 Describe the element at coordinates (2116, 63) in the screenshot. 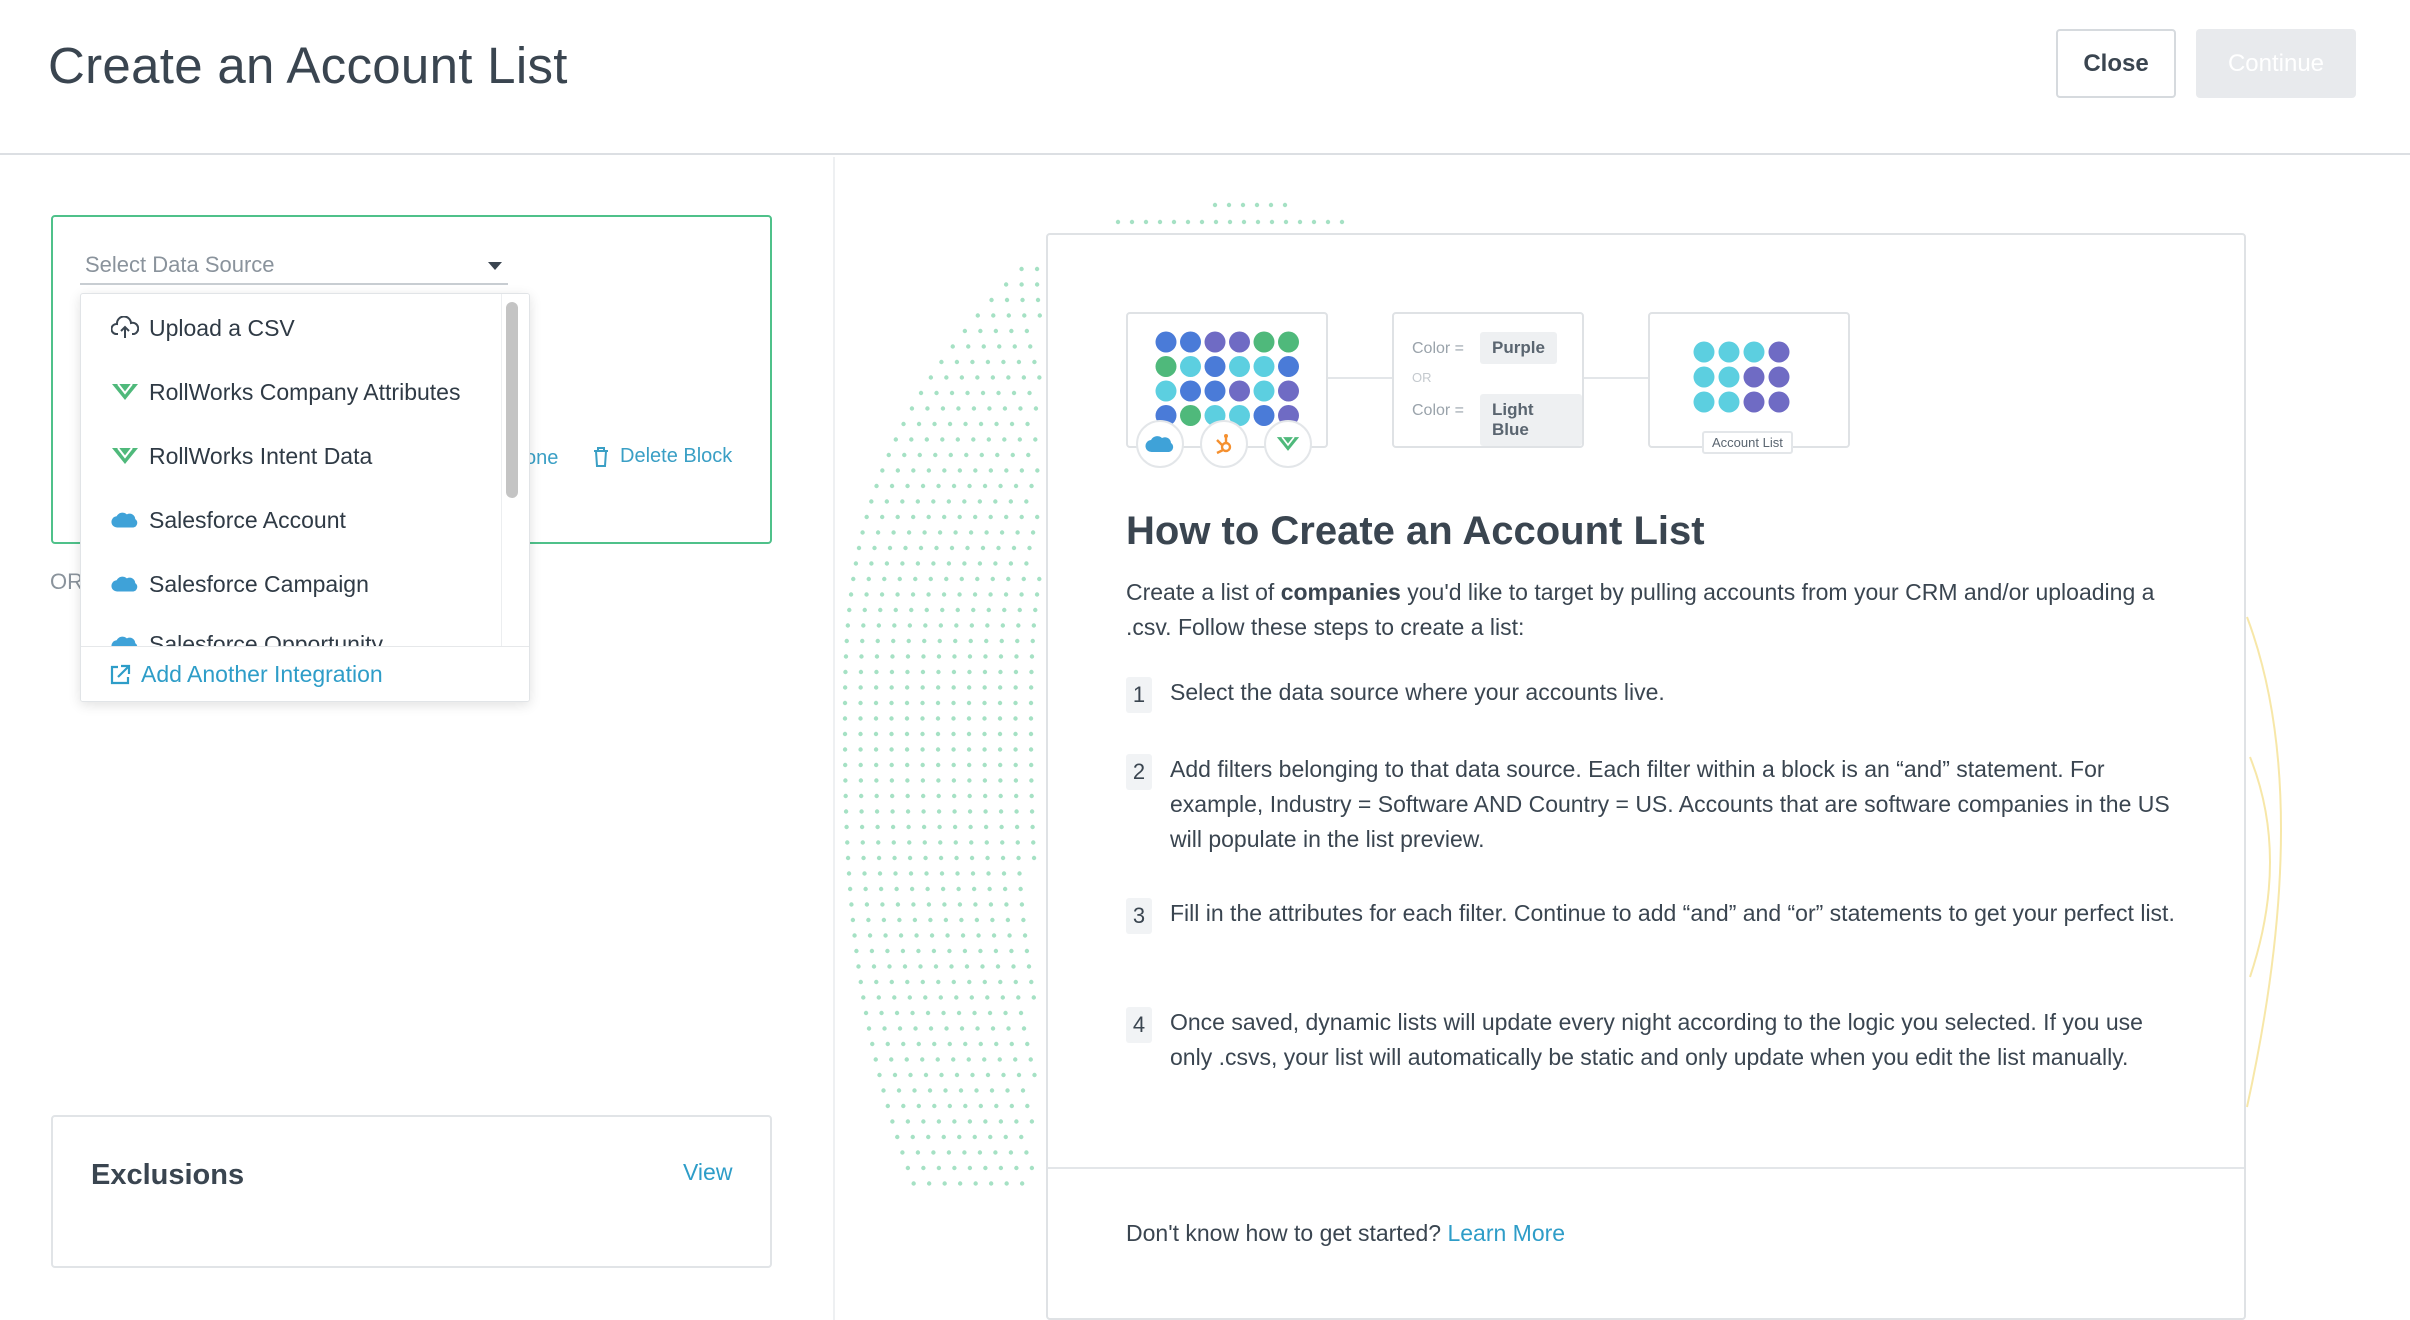

I see `close-button: Close` at that location.